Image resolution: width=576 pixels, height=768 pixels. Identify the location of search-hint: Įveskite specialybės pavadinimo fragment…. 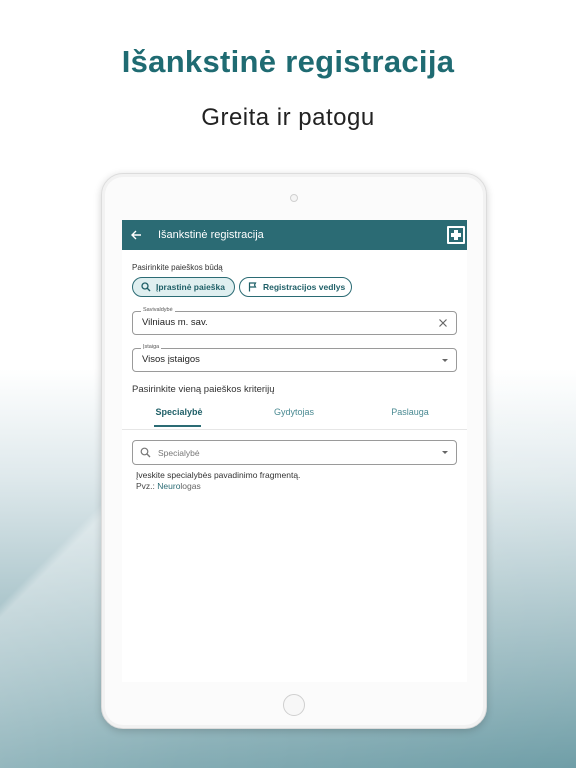
(218, 475).